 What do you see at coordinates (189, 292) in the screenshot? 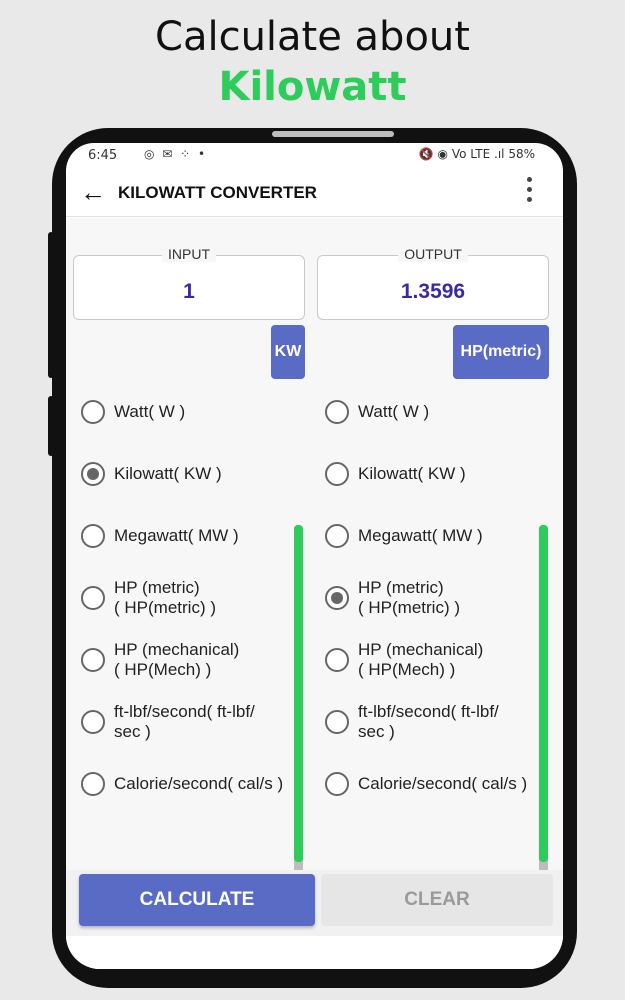
I see `input-value: 1` at bounding box center [189, 292].